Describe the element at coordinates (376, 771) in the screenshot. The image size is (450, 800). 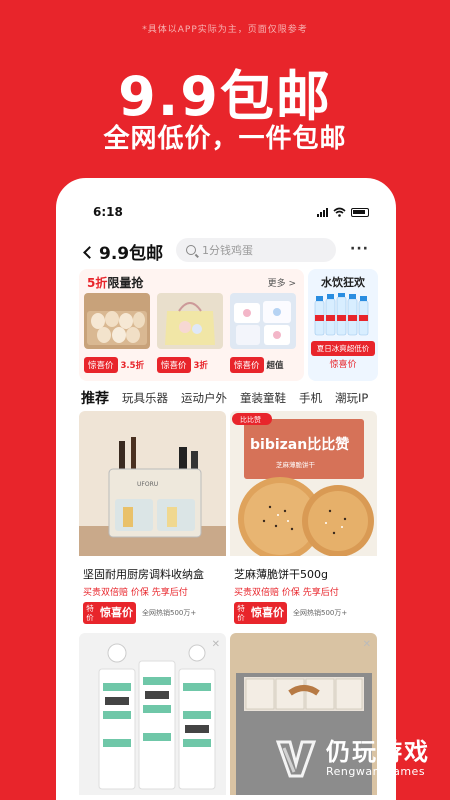
I see `watermark-en: Rengwan Games` at that location.